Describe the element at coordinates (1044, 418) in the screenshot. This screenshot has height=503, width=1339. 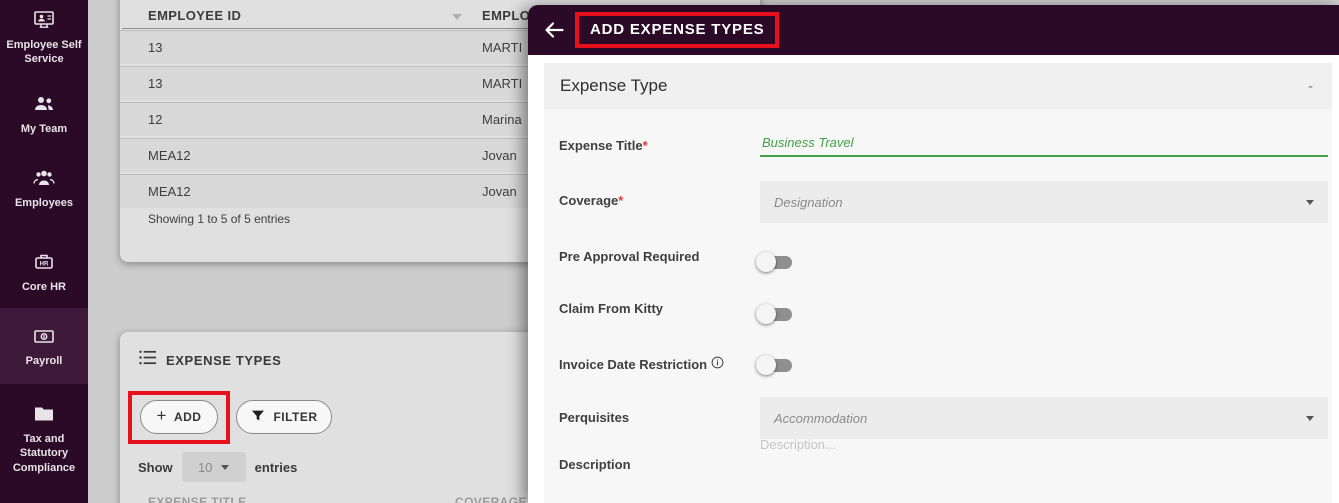
I see `perquisites-select: Accommodation` at that location.